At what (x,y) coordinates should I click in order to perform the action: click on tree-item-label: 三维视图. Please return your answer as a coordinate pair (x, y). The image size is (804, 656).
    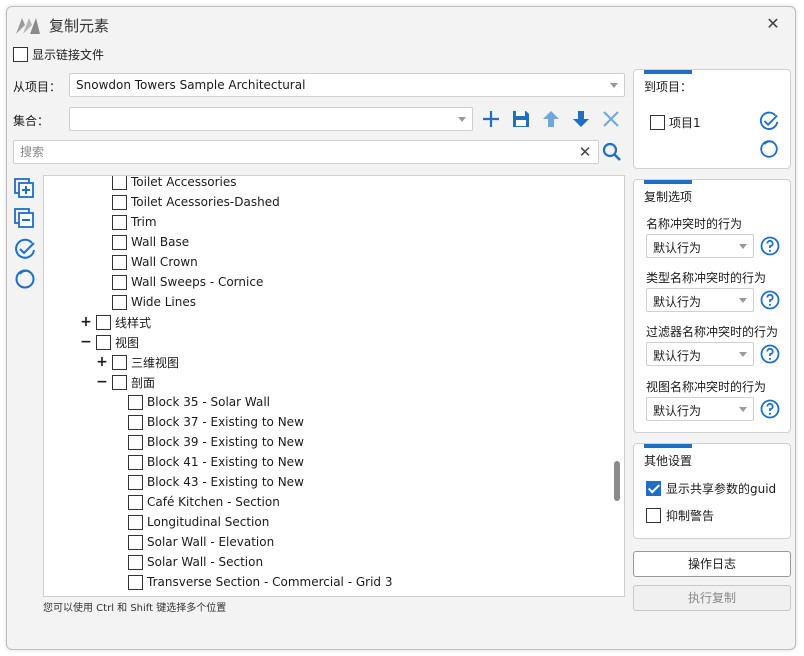
    Looking at the image, I should click on (155, 362).